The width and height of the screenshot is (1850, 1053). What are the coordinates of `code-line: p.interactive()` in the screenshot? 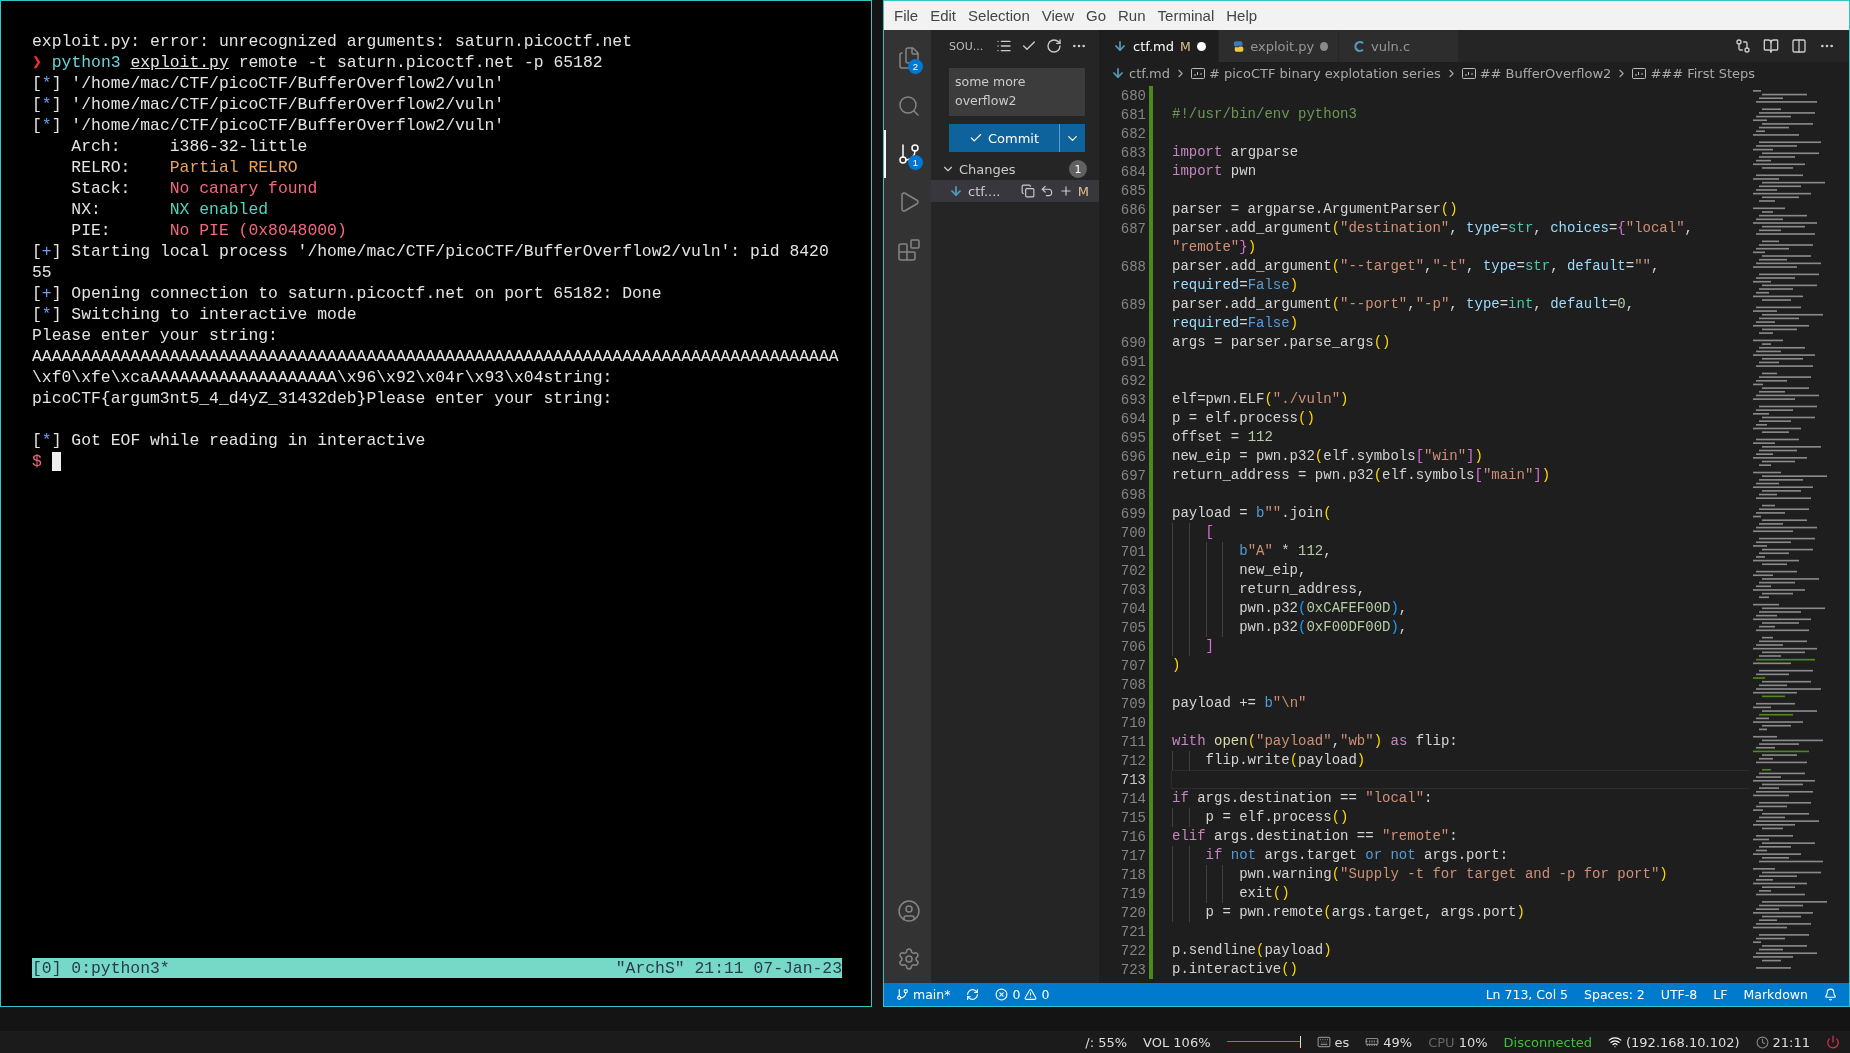 It's located at (1235, 969).